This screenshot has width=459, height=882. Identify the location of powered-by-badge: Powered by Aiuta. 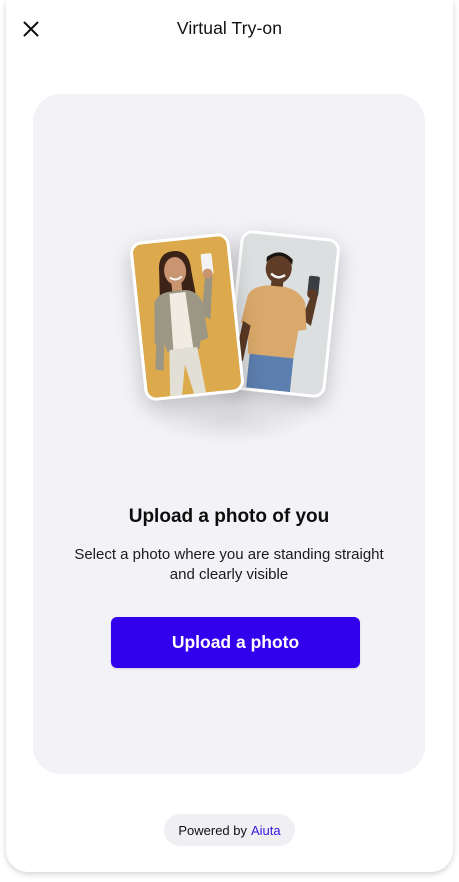
(229, 830).